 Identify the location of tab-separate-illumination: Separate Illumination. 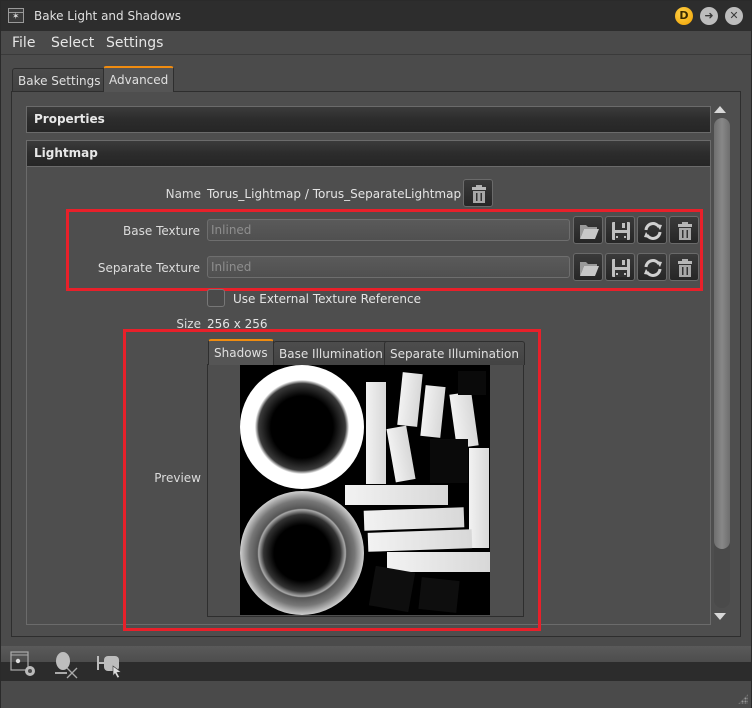
(454, 353).